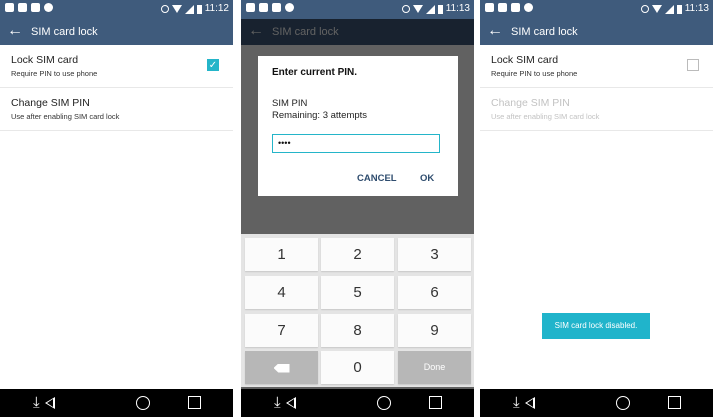 This screenshot has width=713, height=417. I want to click on pin-input: ••••, so click(356, 143).